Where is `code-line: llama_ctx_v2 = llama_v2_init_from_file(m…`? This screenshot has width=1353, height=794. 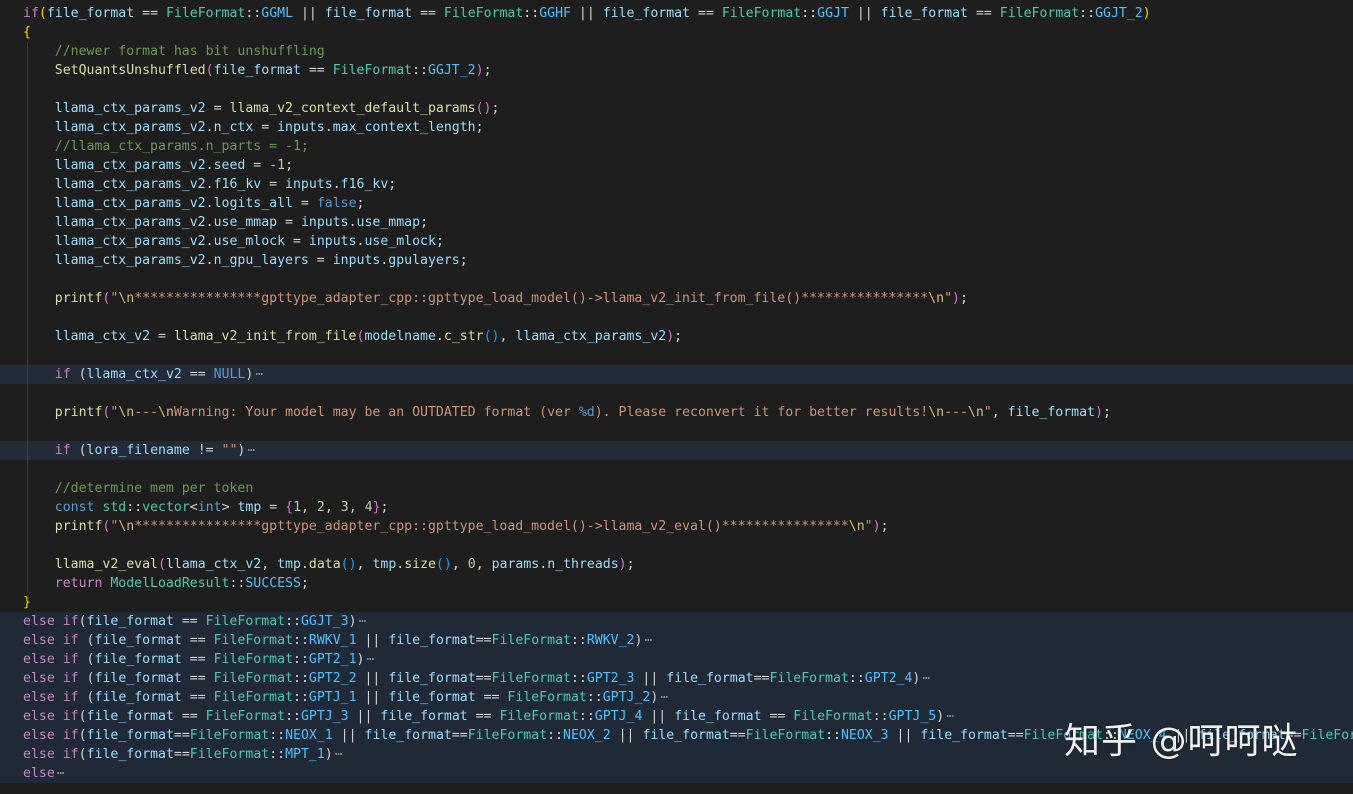
code-line: llama_ctx_v2 = llama_v2_init_from_file(m… is located at coordinates (676, 336).